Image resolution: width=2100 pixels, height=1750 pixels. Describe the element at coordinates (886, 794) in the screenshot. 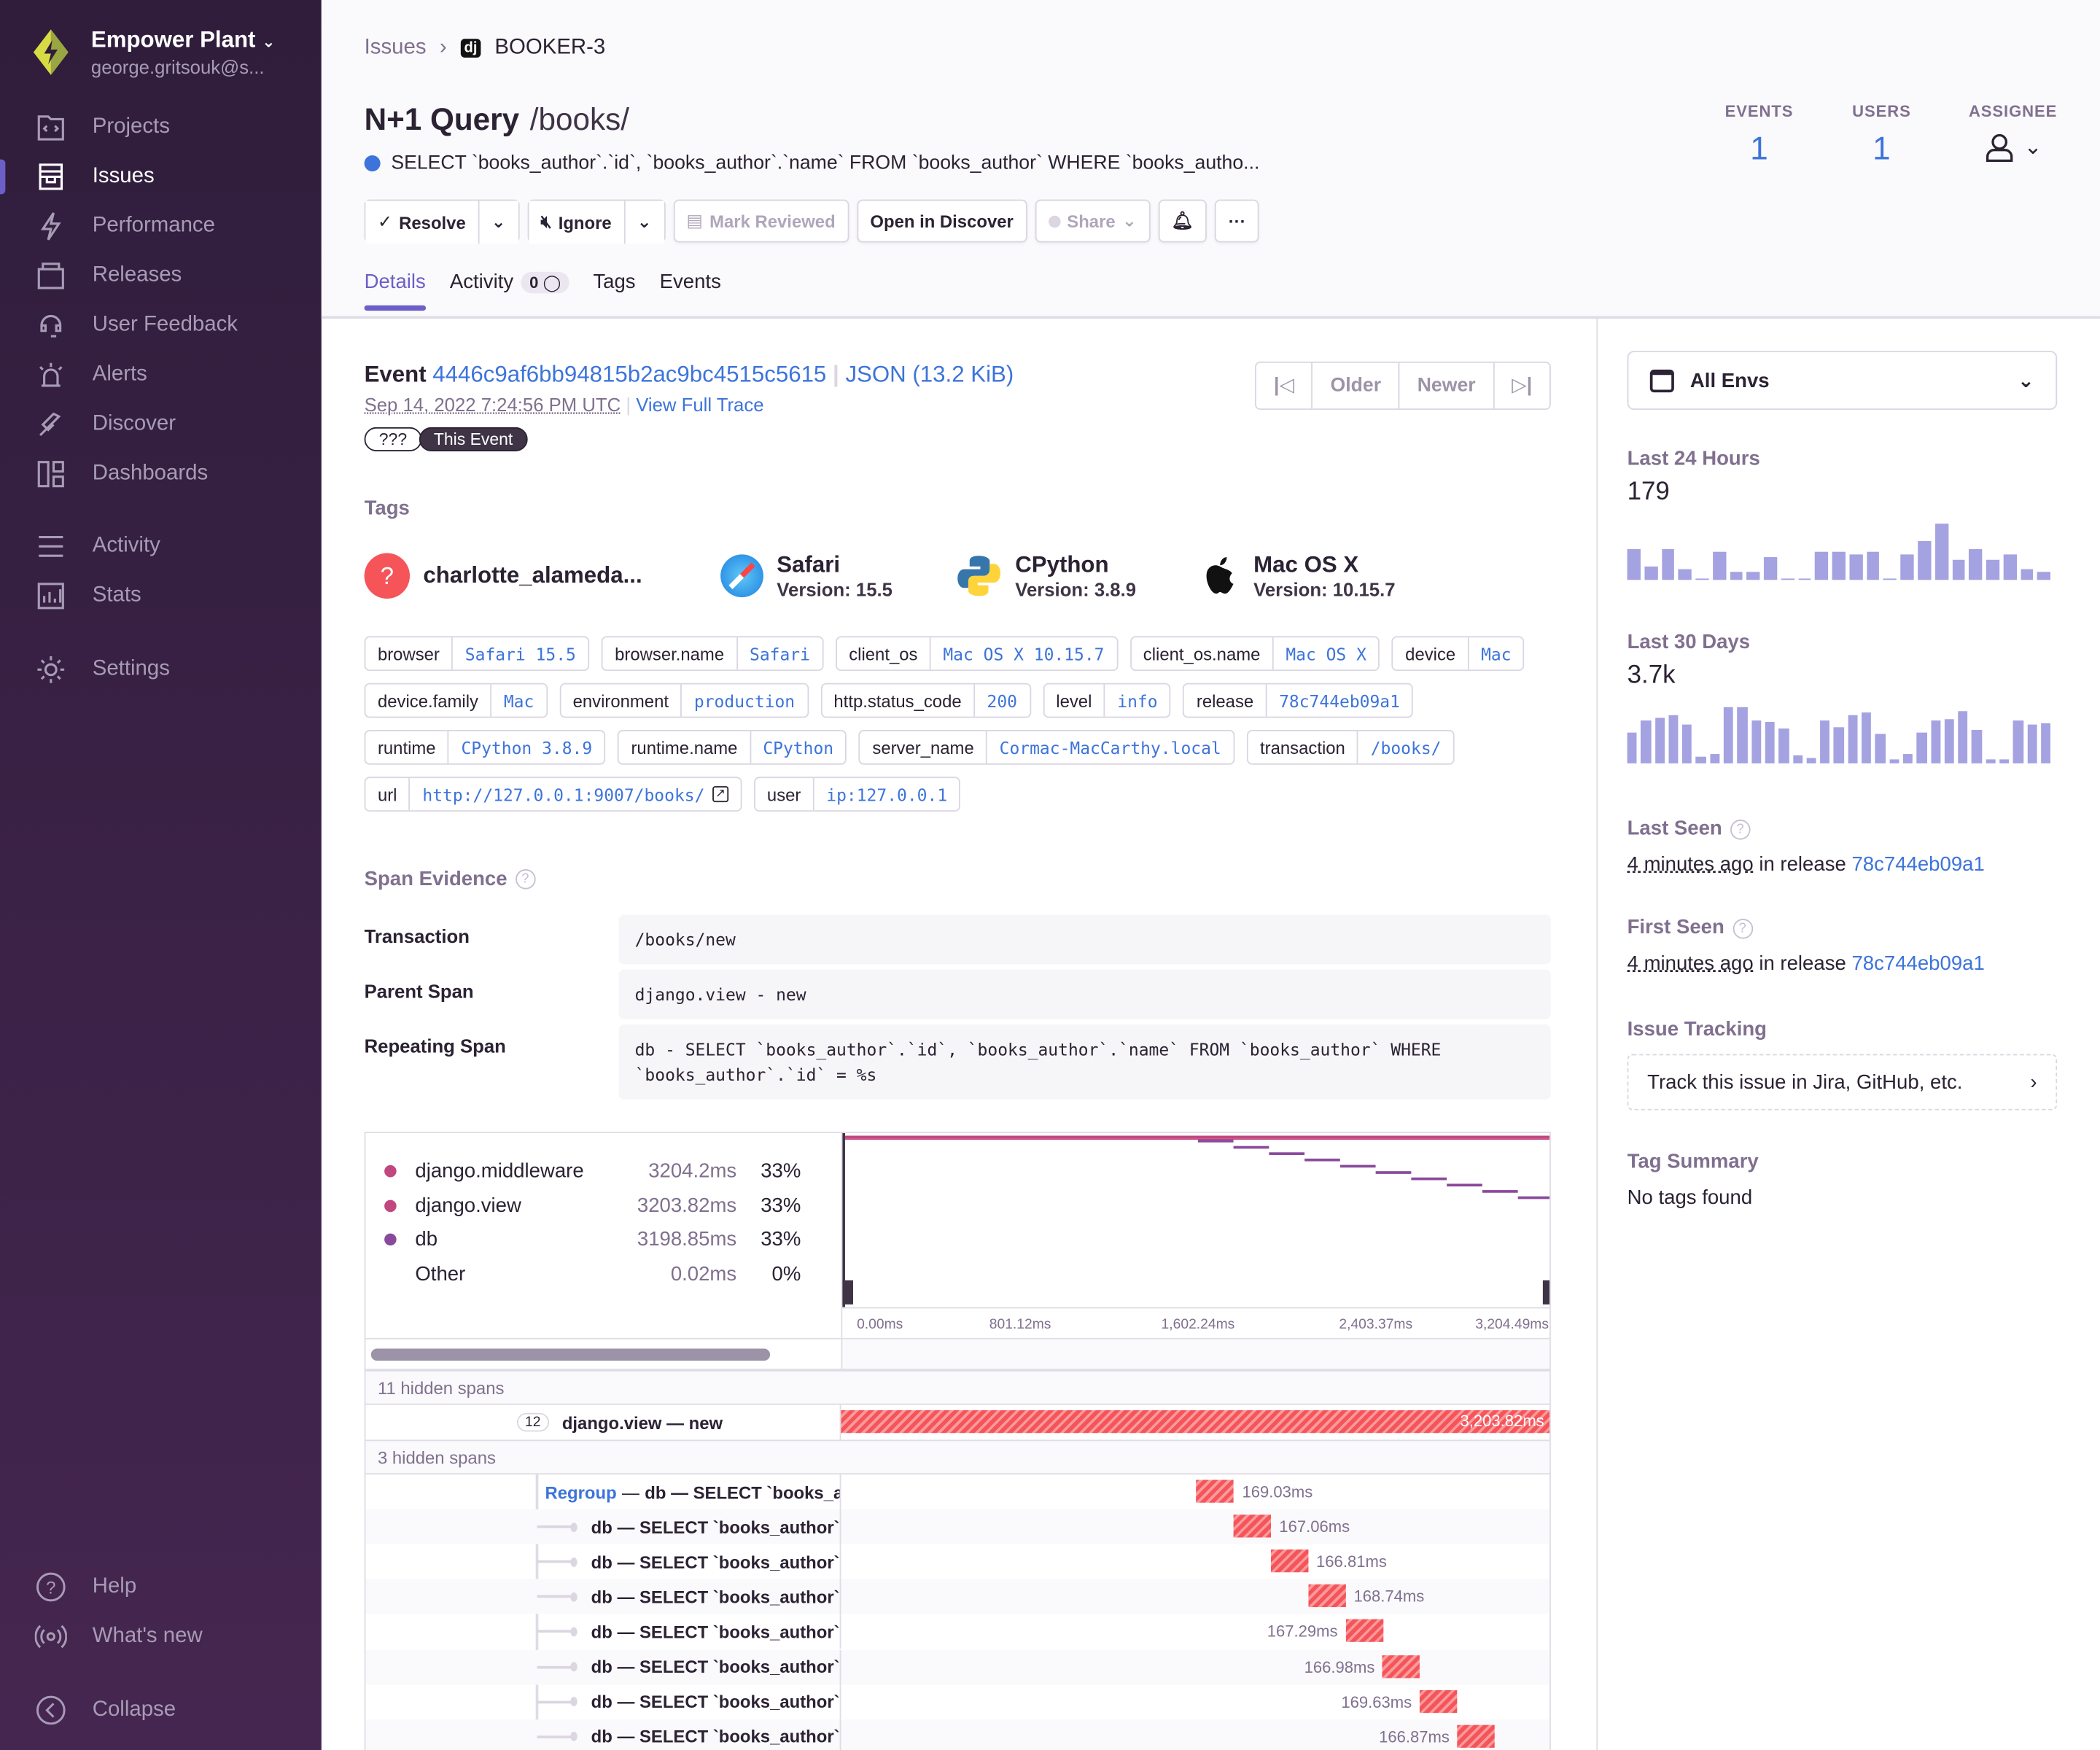

I see `tag-value: ip:127.0.0.1` at that location.